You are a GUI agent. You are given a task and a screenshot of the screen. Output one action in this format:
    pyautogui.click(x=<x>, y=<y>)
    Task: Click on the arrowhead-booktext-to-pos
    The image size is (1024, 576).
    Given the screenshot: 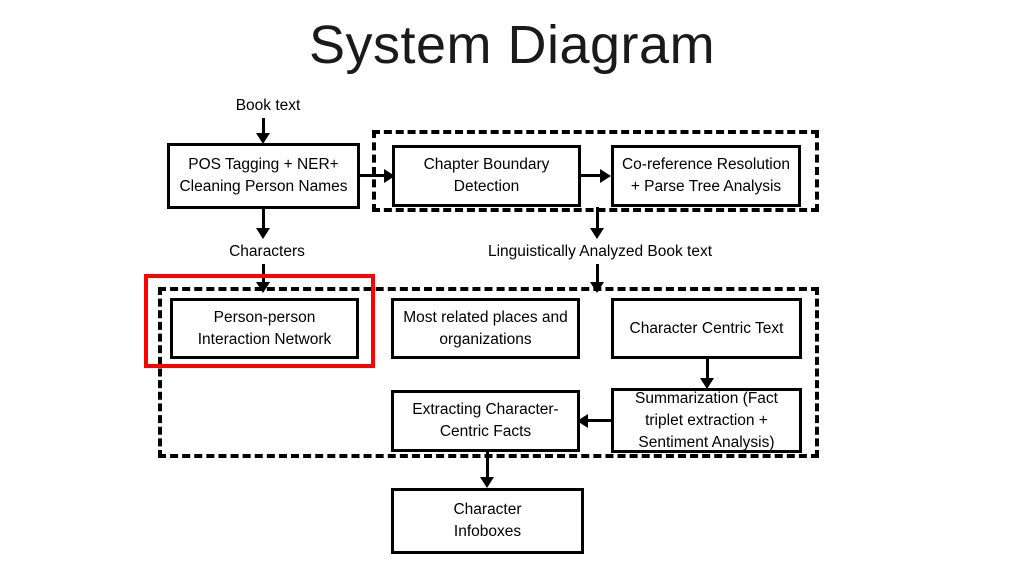 What is the action you would take?
    pyautogui.click(x=263, y=138)
    